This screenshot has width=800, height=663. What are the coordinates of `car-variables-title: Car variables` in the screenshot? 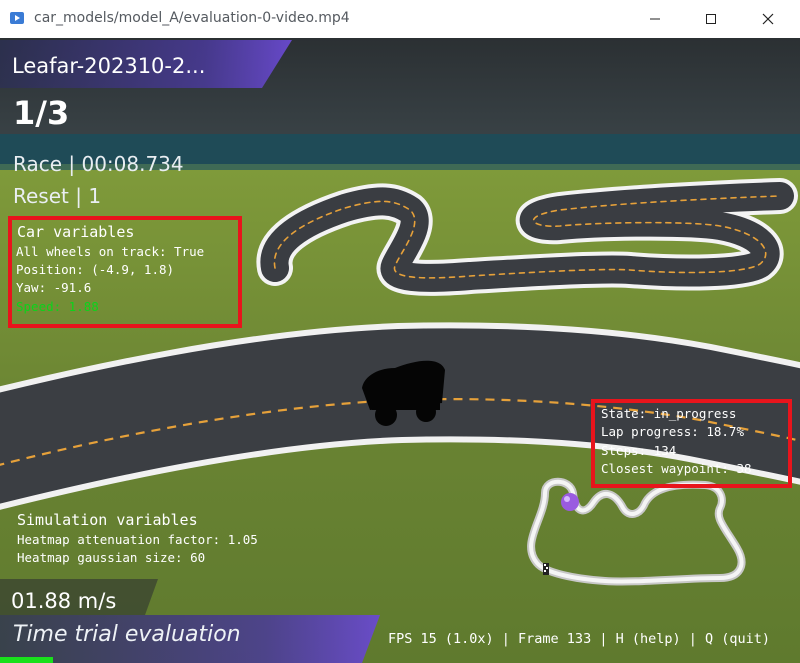 It's located at (76, 232).